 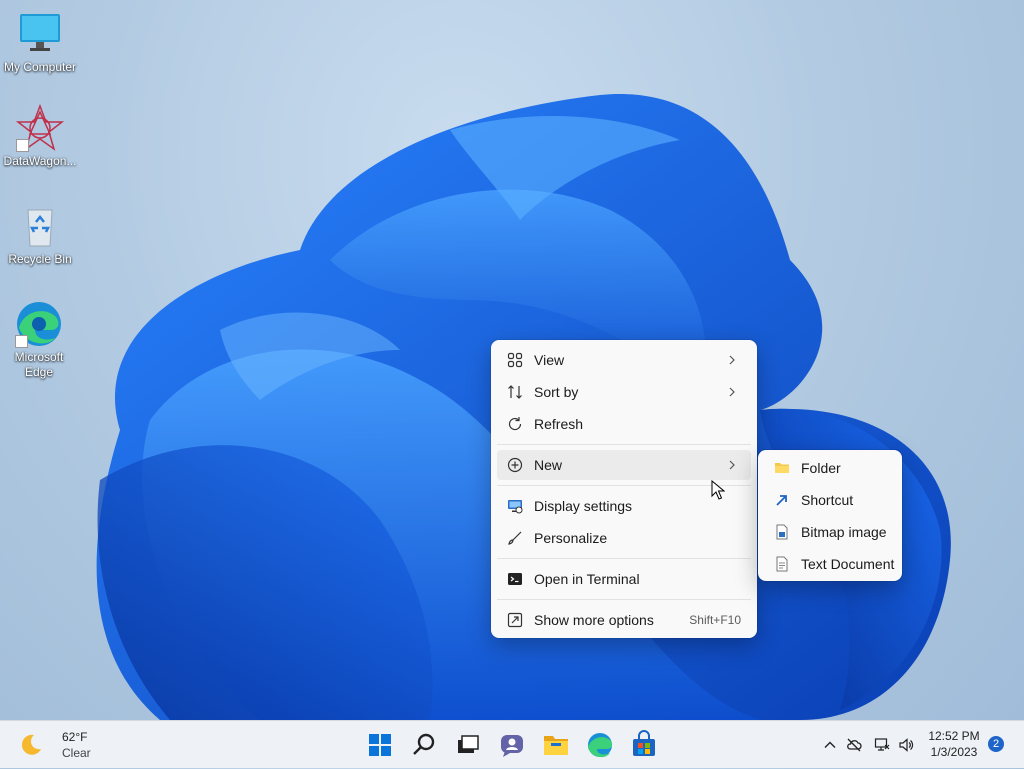 What do you see at coordinates (40, 226) in the screenshot?
I see `recycle-bin-icon` at bounding box center [40, 226].